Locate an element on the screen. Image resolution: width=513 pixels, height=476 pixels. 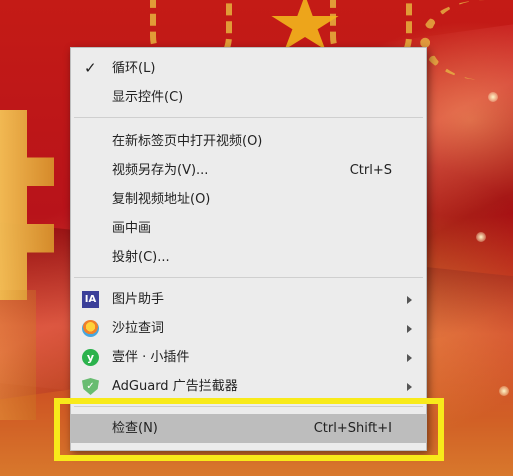
menu-item-picture-in-picture: 画中画 is located at coordinates (248, 228).